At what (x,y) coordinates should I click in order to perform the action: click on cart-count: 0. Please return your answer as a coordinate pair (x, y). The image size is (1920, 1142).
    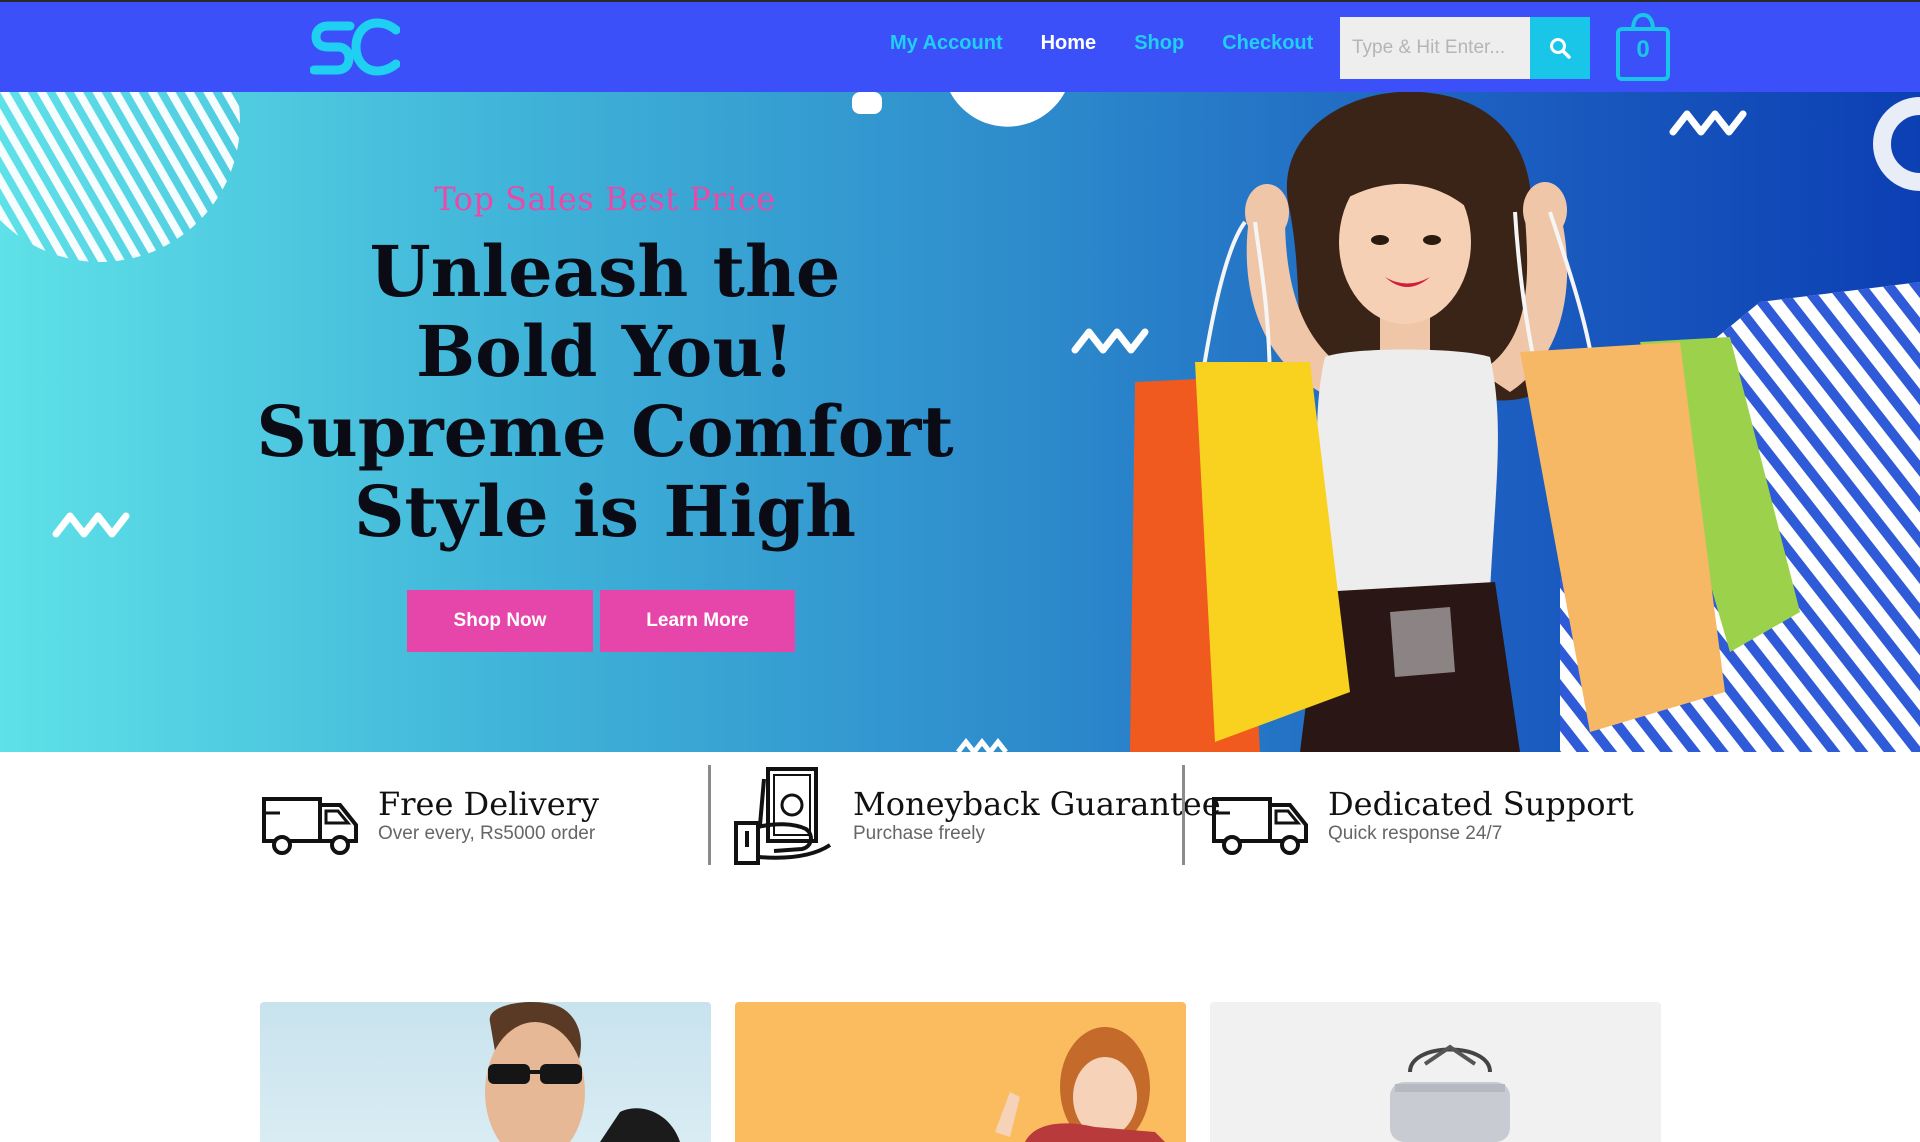
    Looking at the image, I should click on (1643, 49).